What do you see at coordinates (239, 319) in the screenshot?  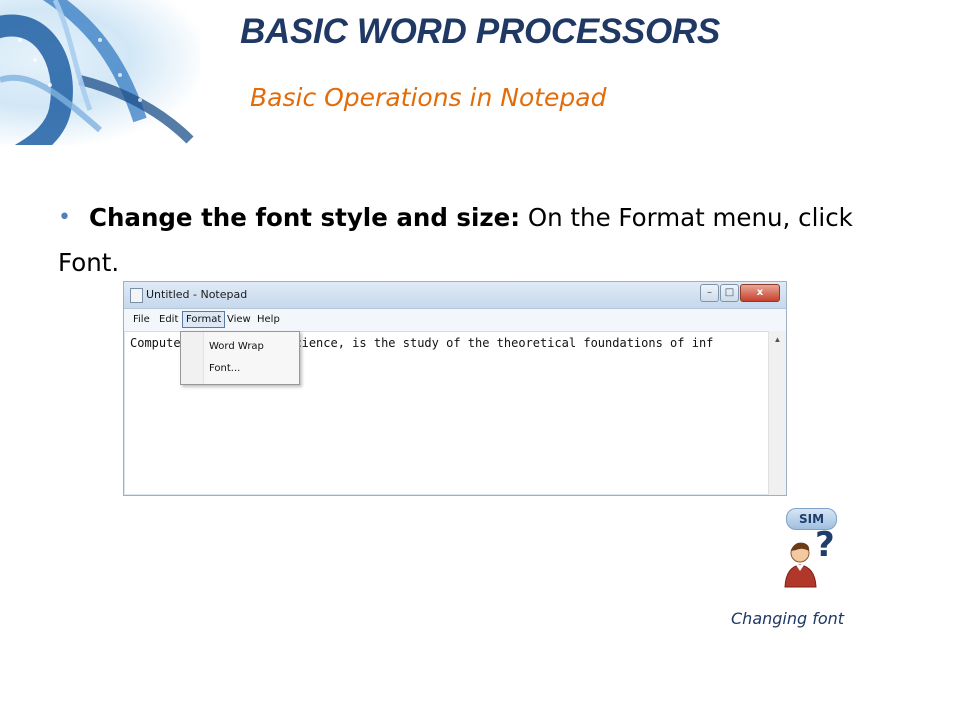 I see `menu-view: View` at bounding box center [239, 319].